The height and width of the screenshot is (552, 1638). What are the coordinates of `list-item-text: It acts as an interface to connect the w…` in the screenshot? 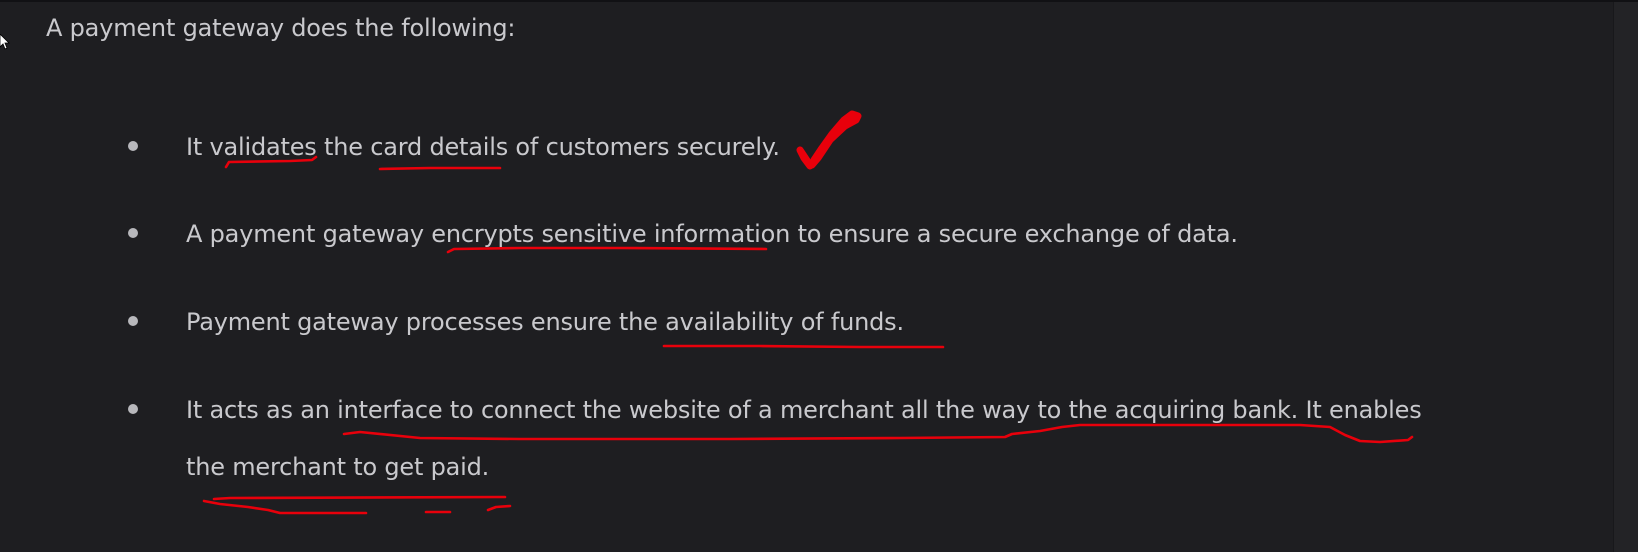 It's located at (804, 410).